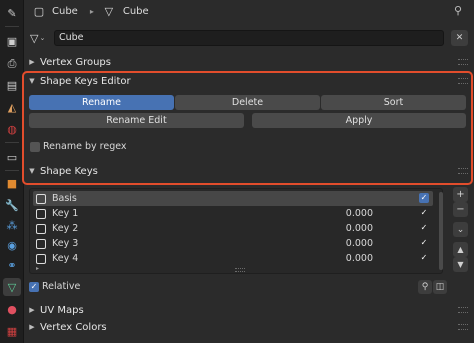  What do you see at coordinates (37, 268) in the screenshot?
I see `list-filter-toggle-icon: ▸` at bounding box center [37, 268].